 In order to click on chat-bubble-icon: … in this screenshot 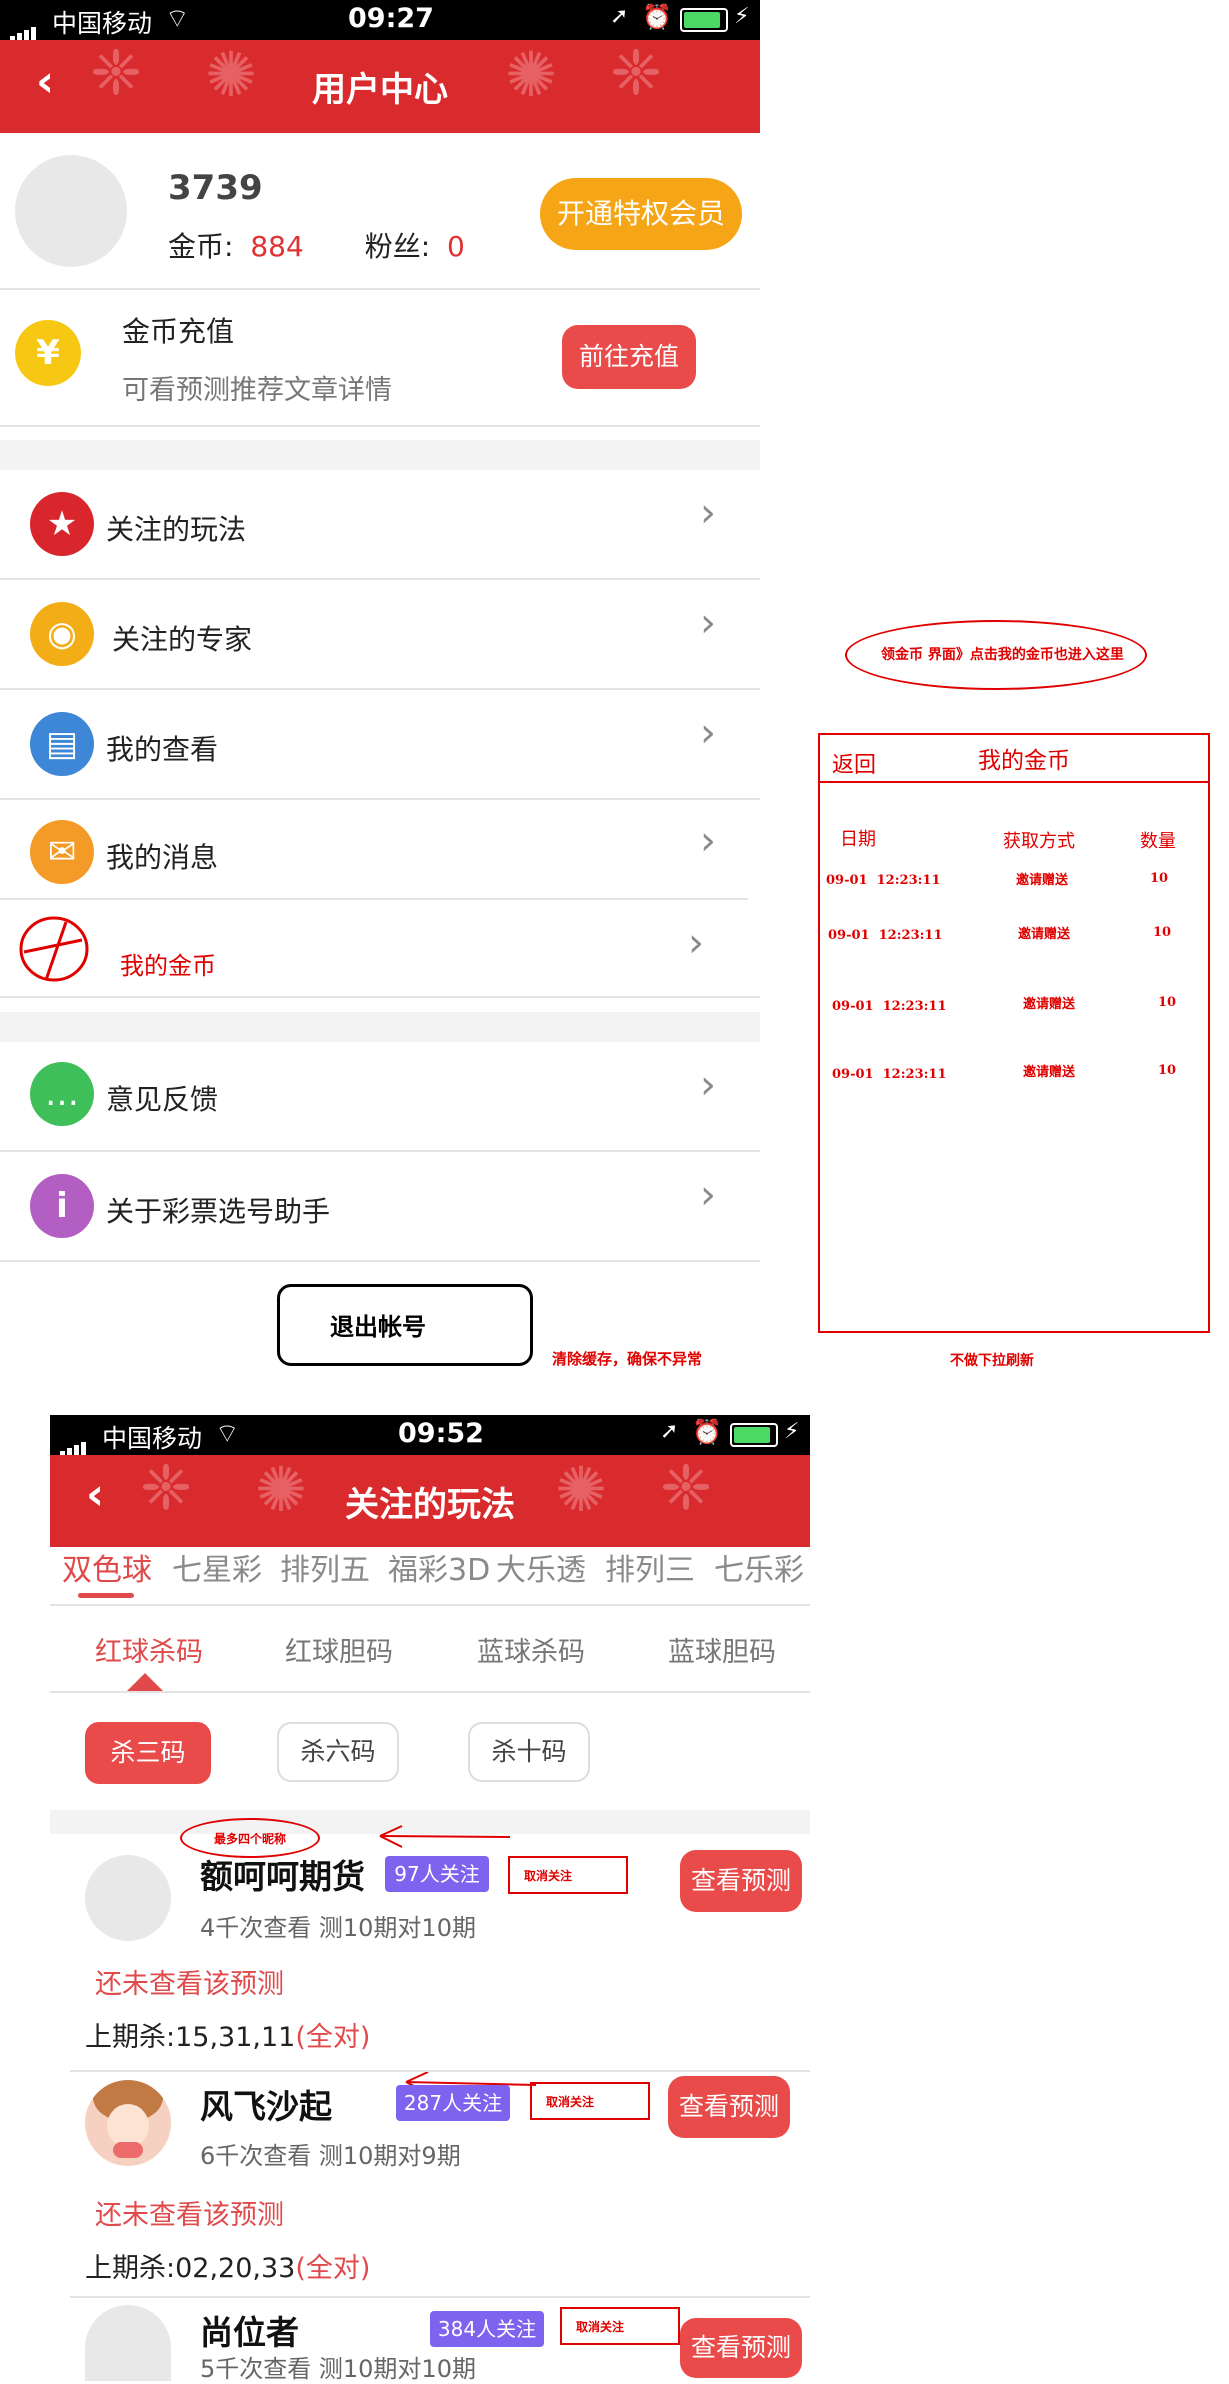, I will do `click(62, 1094)`.